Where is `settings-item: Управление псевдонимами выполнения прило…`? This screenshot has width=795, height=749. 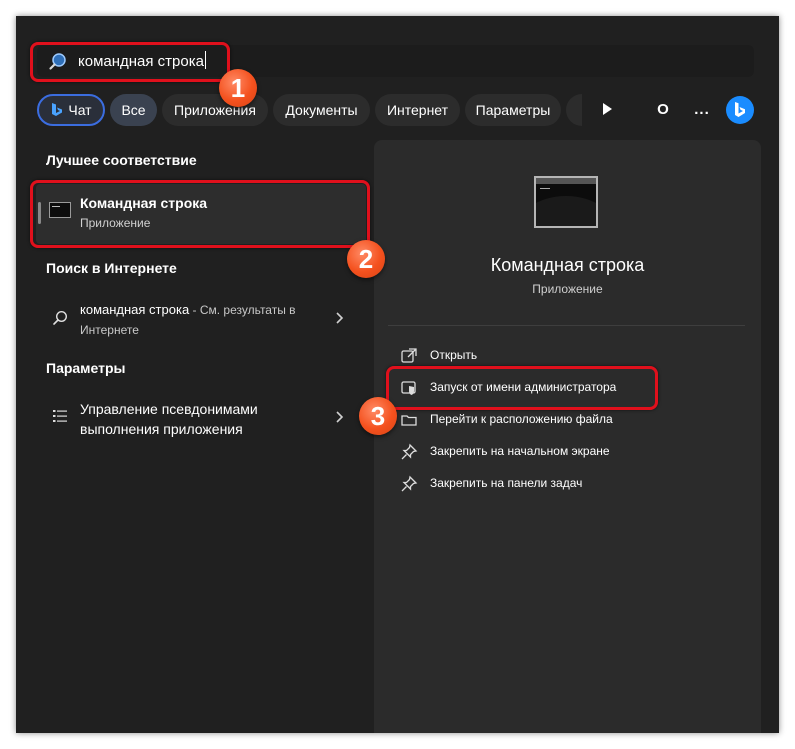 settings-item: Управление псевдонимами выполнения прило… is located at coordinates (195, 419).